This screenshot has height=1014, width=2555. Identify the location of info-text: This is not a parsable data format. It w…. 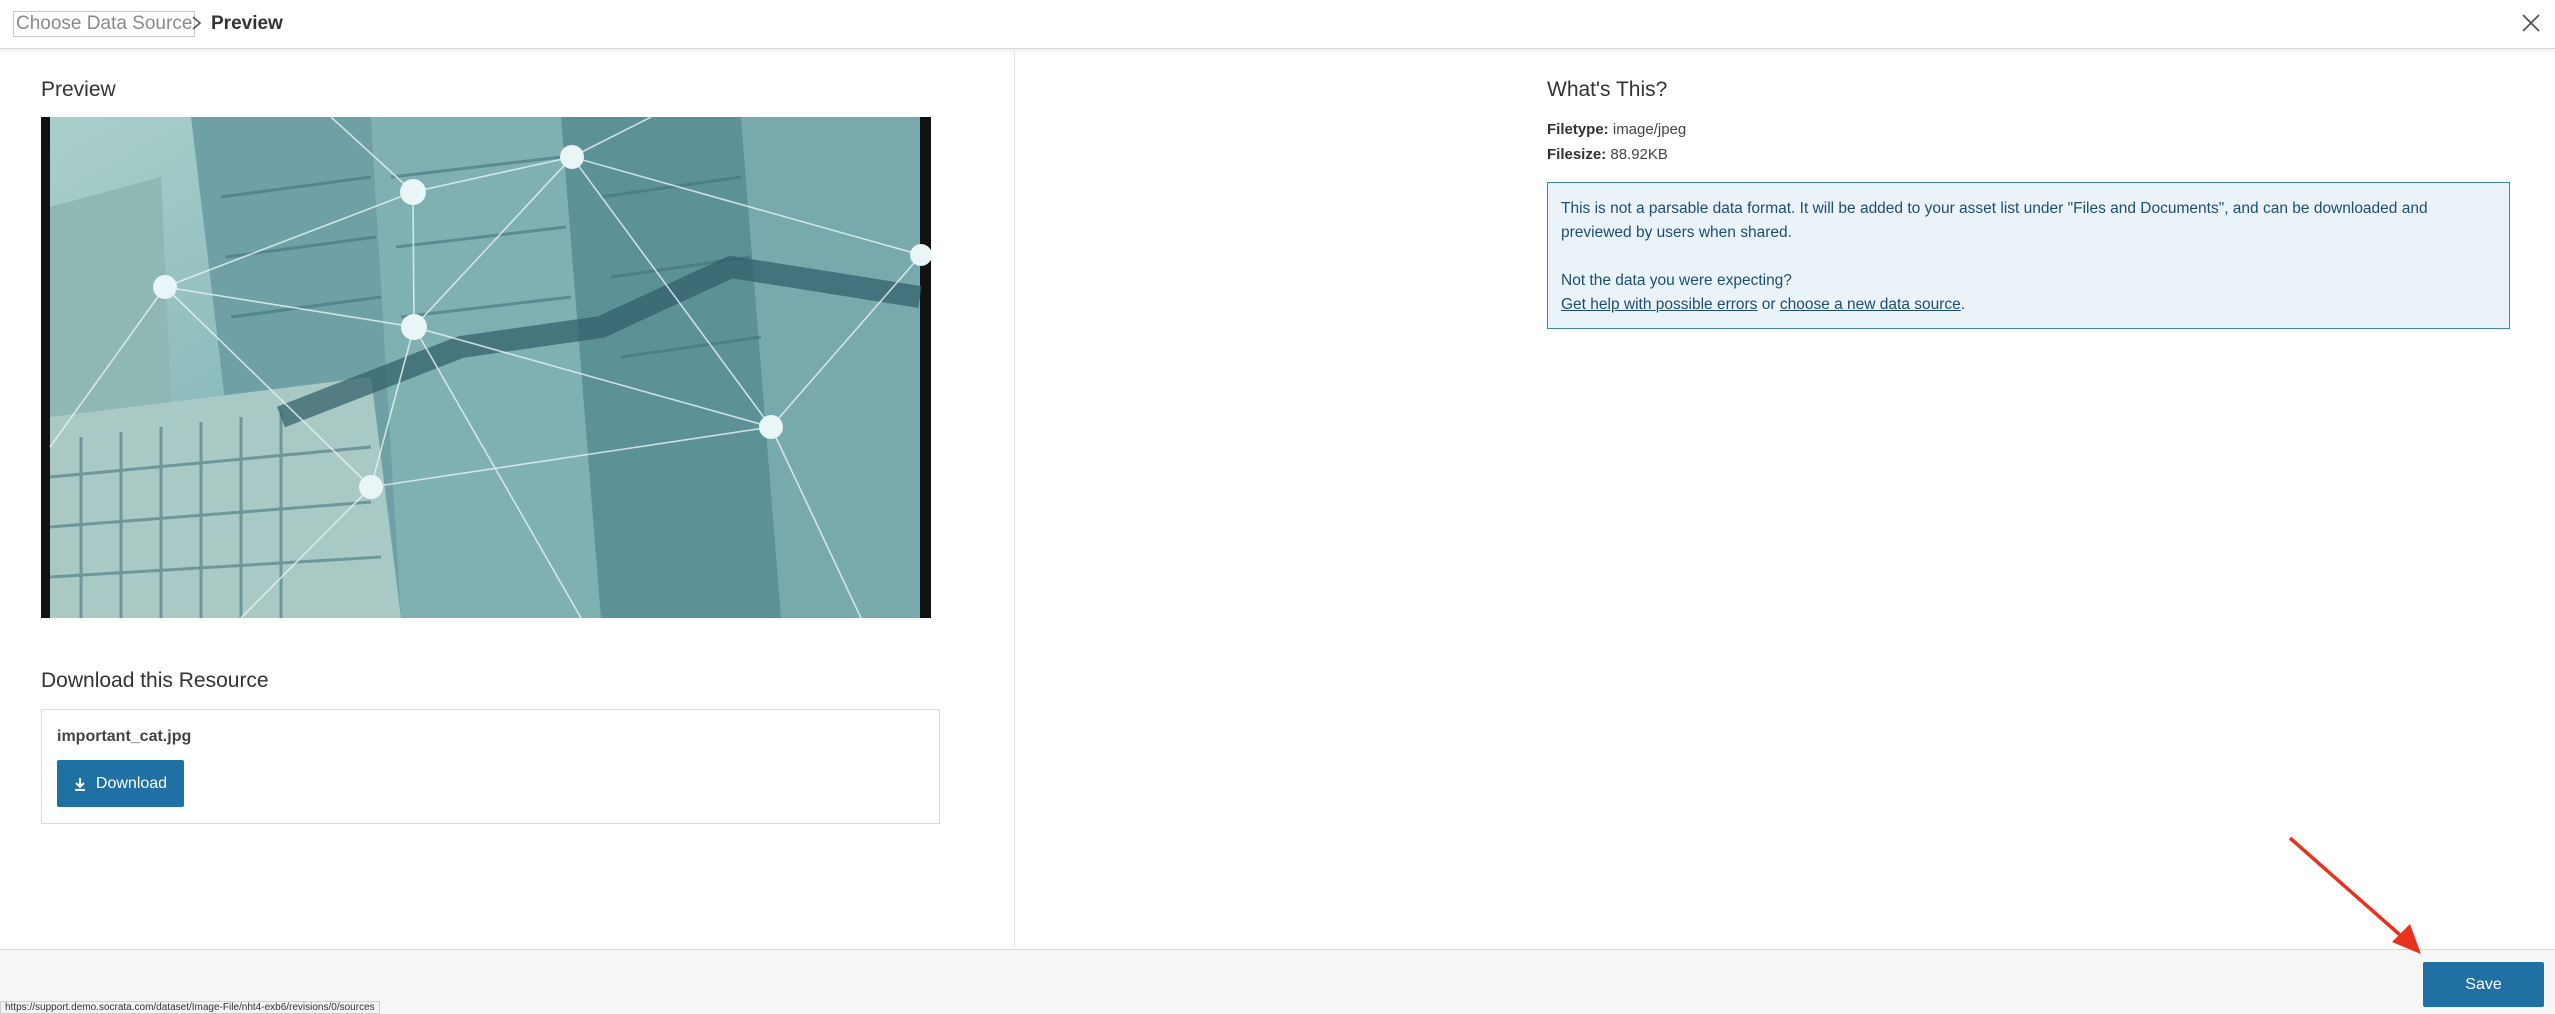
(1994, 220).